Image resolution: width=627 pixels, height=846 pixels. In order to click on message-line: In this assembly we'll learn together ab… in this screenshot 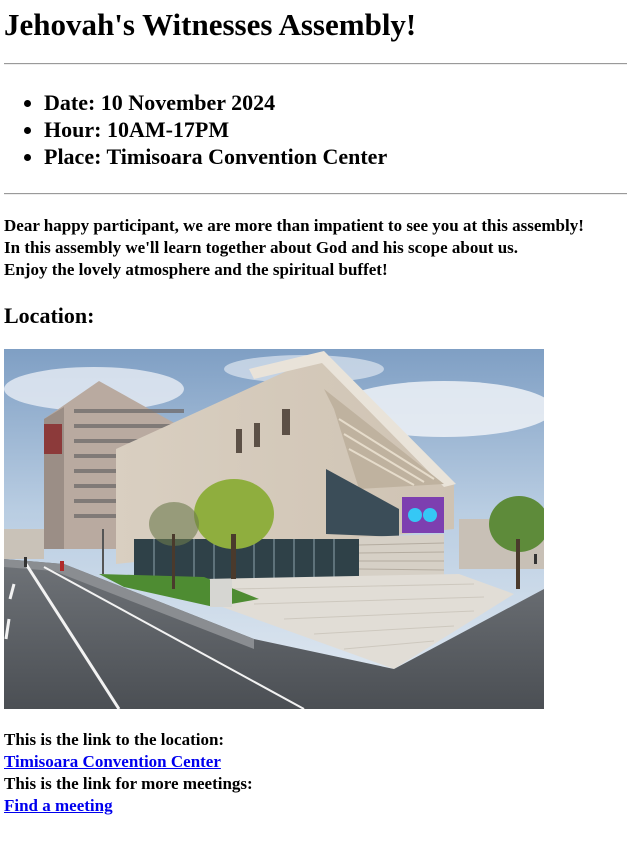, I will do `click(261, 247)`.